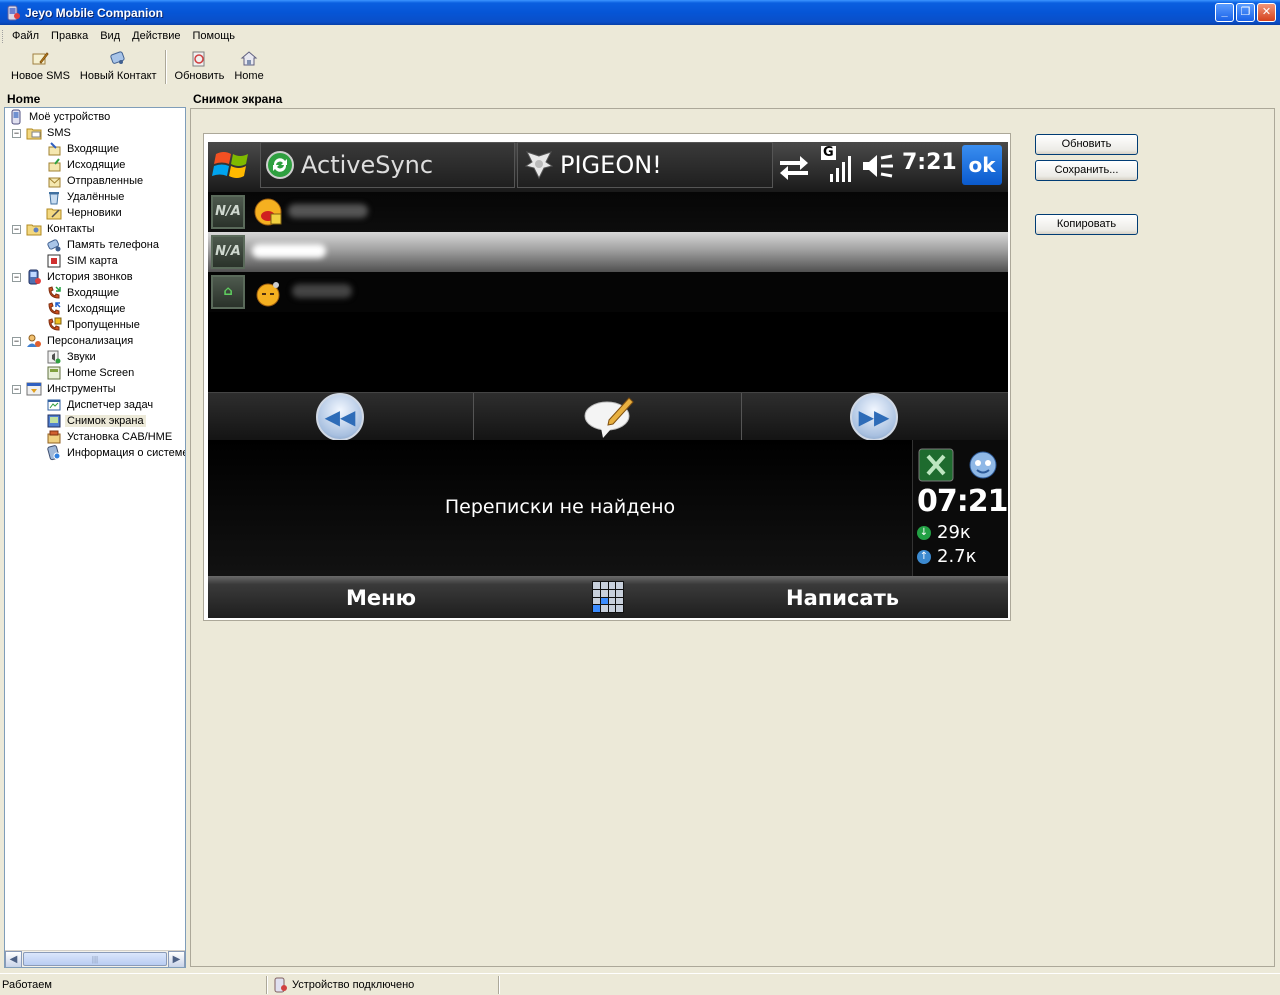  Describe the element at coordinates (34, 134) in the screenshot. I see `sms-folder-icon` at that location.